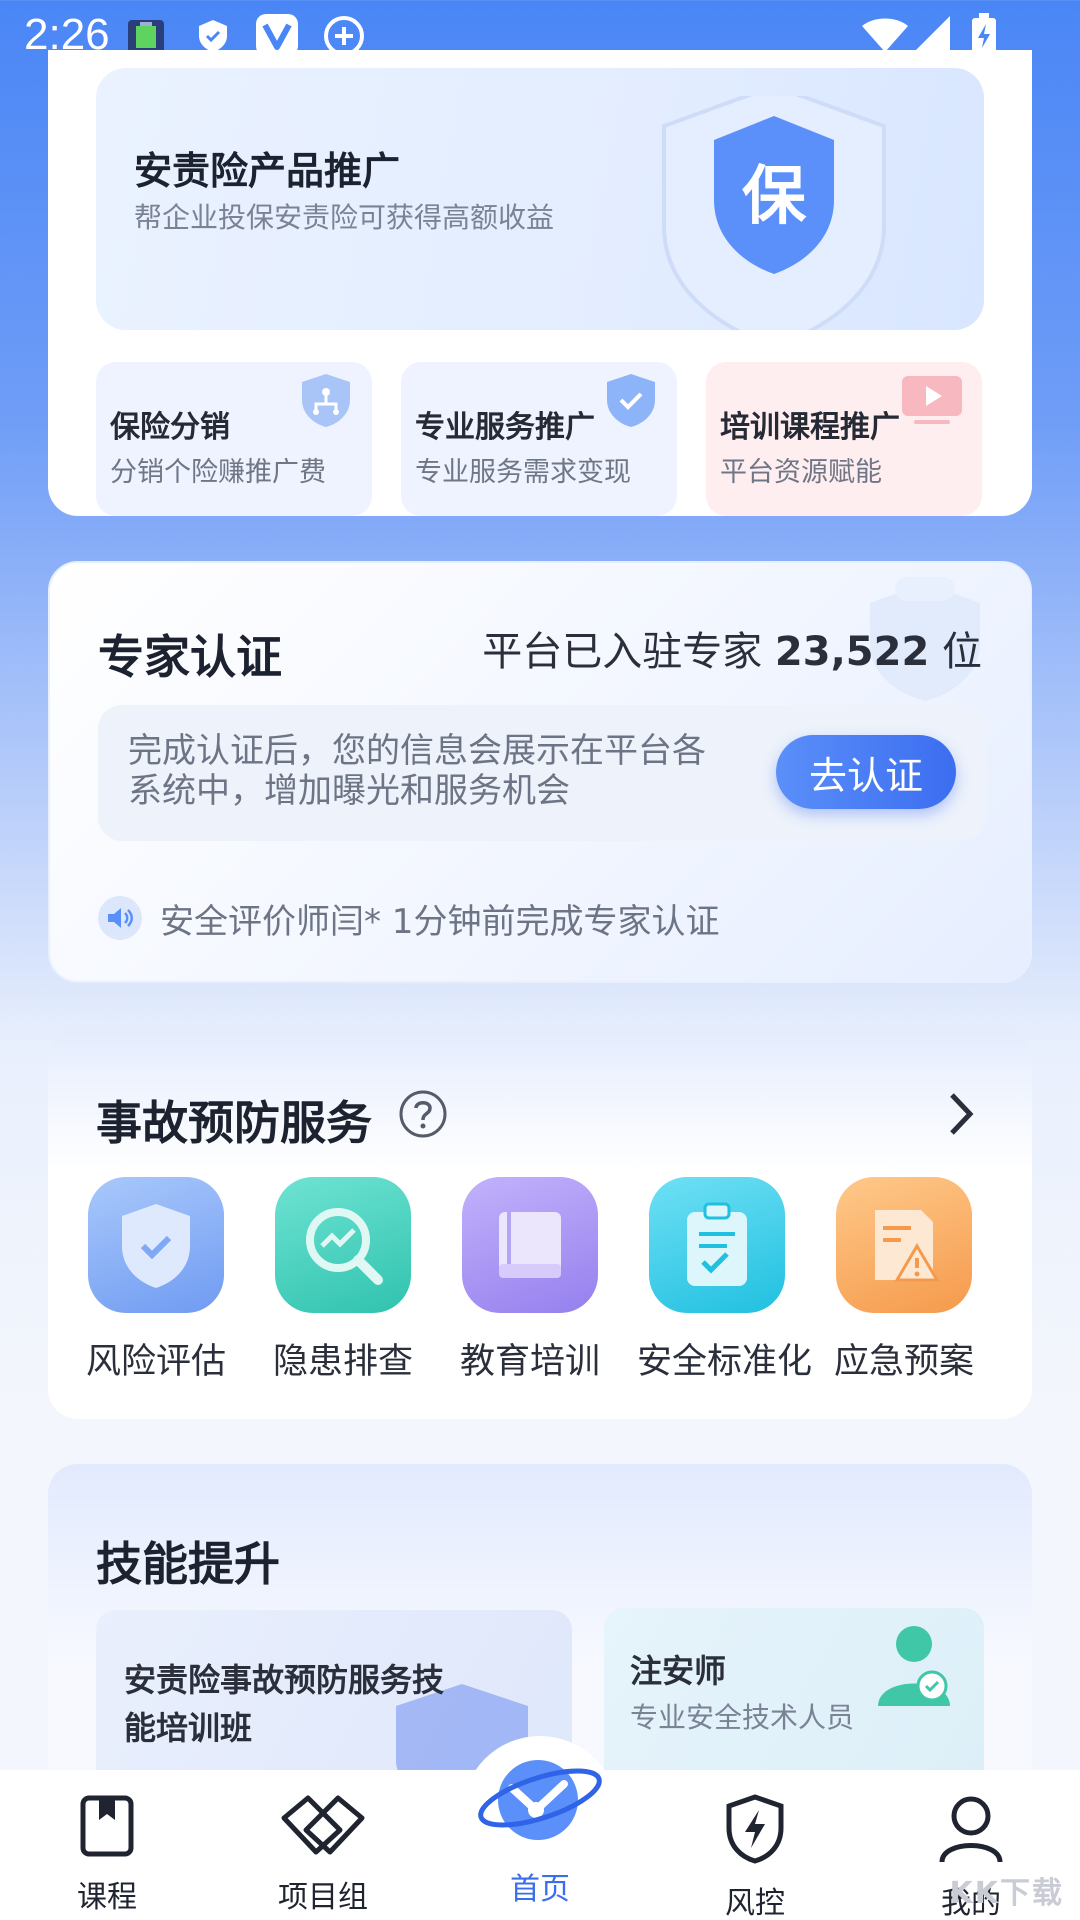 The image size is (1080, 1920). I want to click on expert-count: 平台已入驻专家 23,522 位, so click(732, 648).